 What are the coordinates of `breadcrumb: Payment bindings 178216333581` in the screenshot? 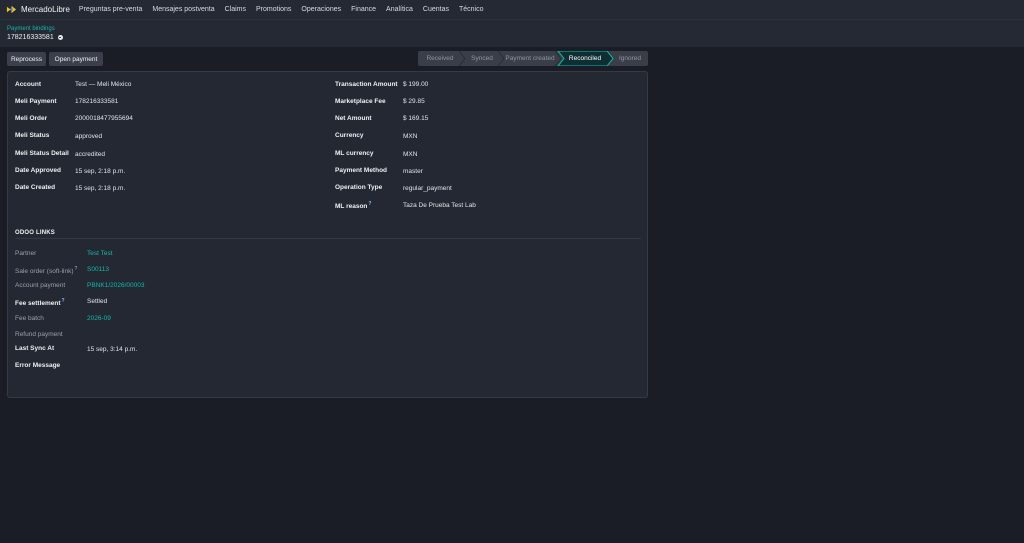 It's located at (512, 33).